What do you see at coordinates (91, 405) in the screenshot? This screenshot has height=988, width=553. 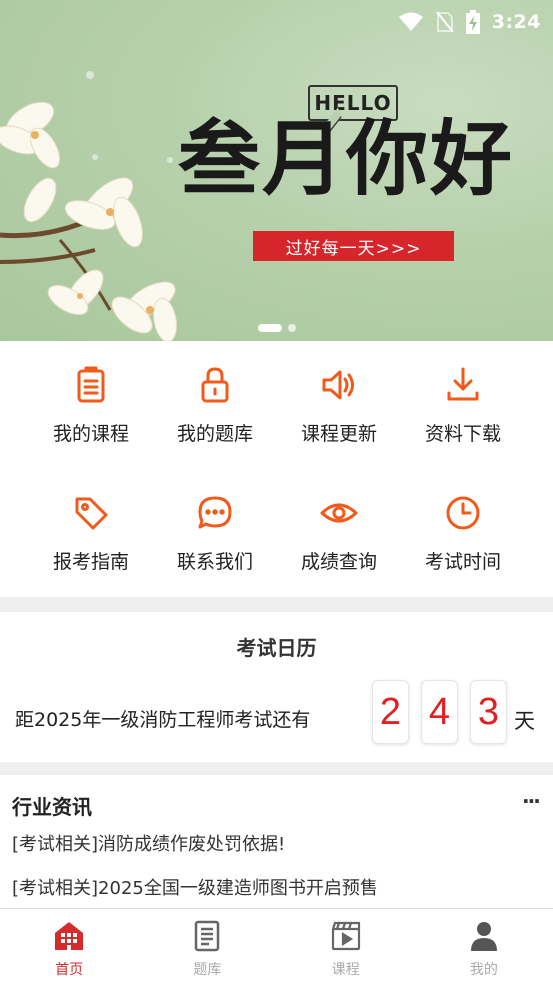 I see `menu-my-courses: 我的课程` at bounding box center [91, 405].